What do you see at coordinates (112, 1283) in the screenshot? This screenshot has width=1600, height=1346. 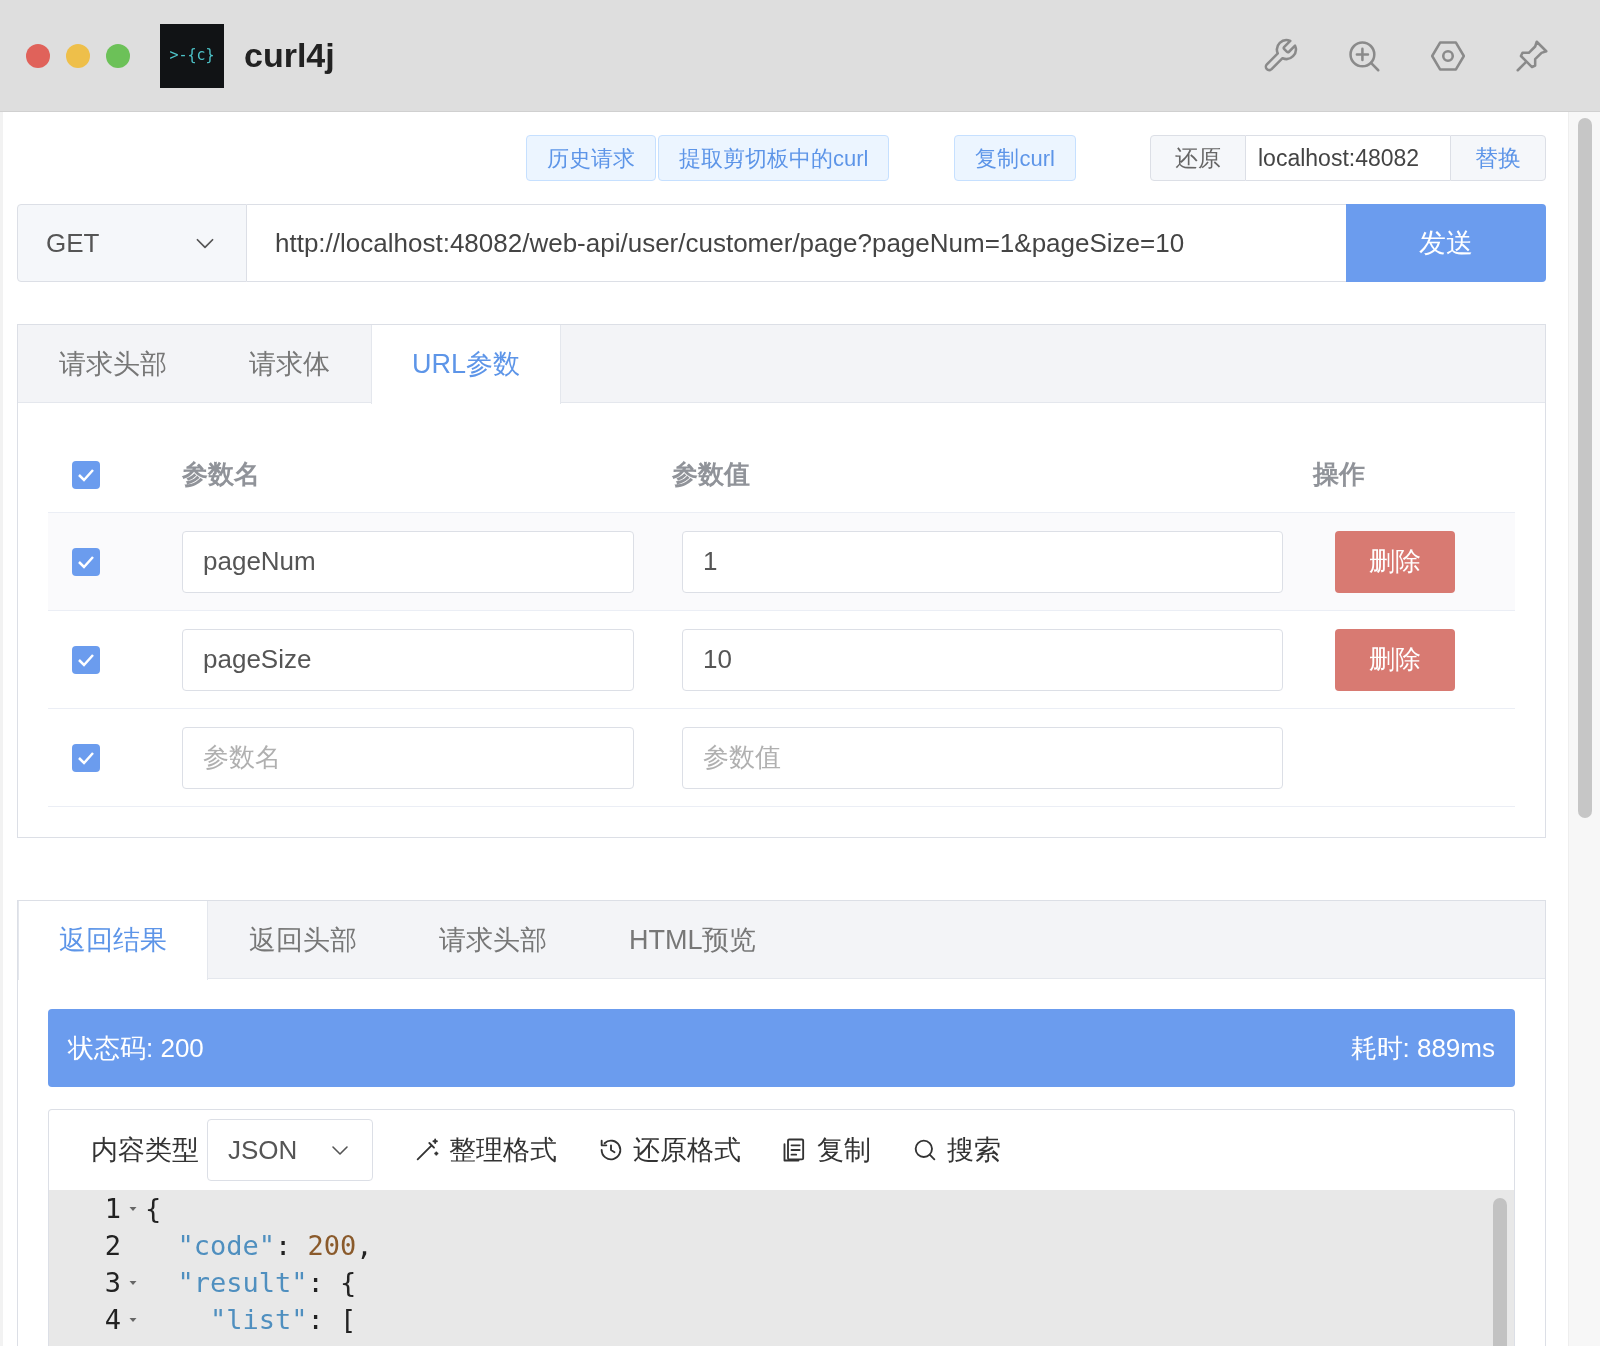 I see `line-number: 3` at bounding box center [112, 1283].